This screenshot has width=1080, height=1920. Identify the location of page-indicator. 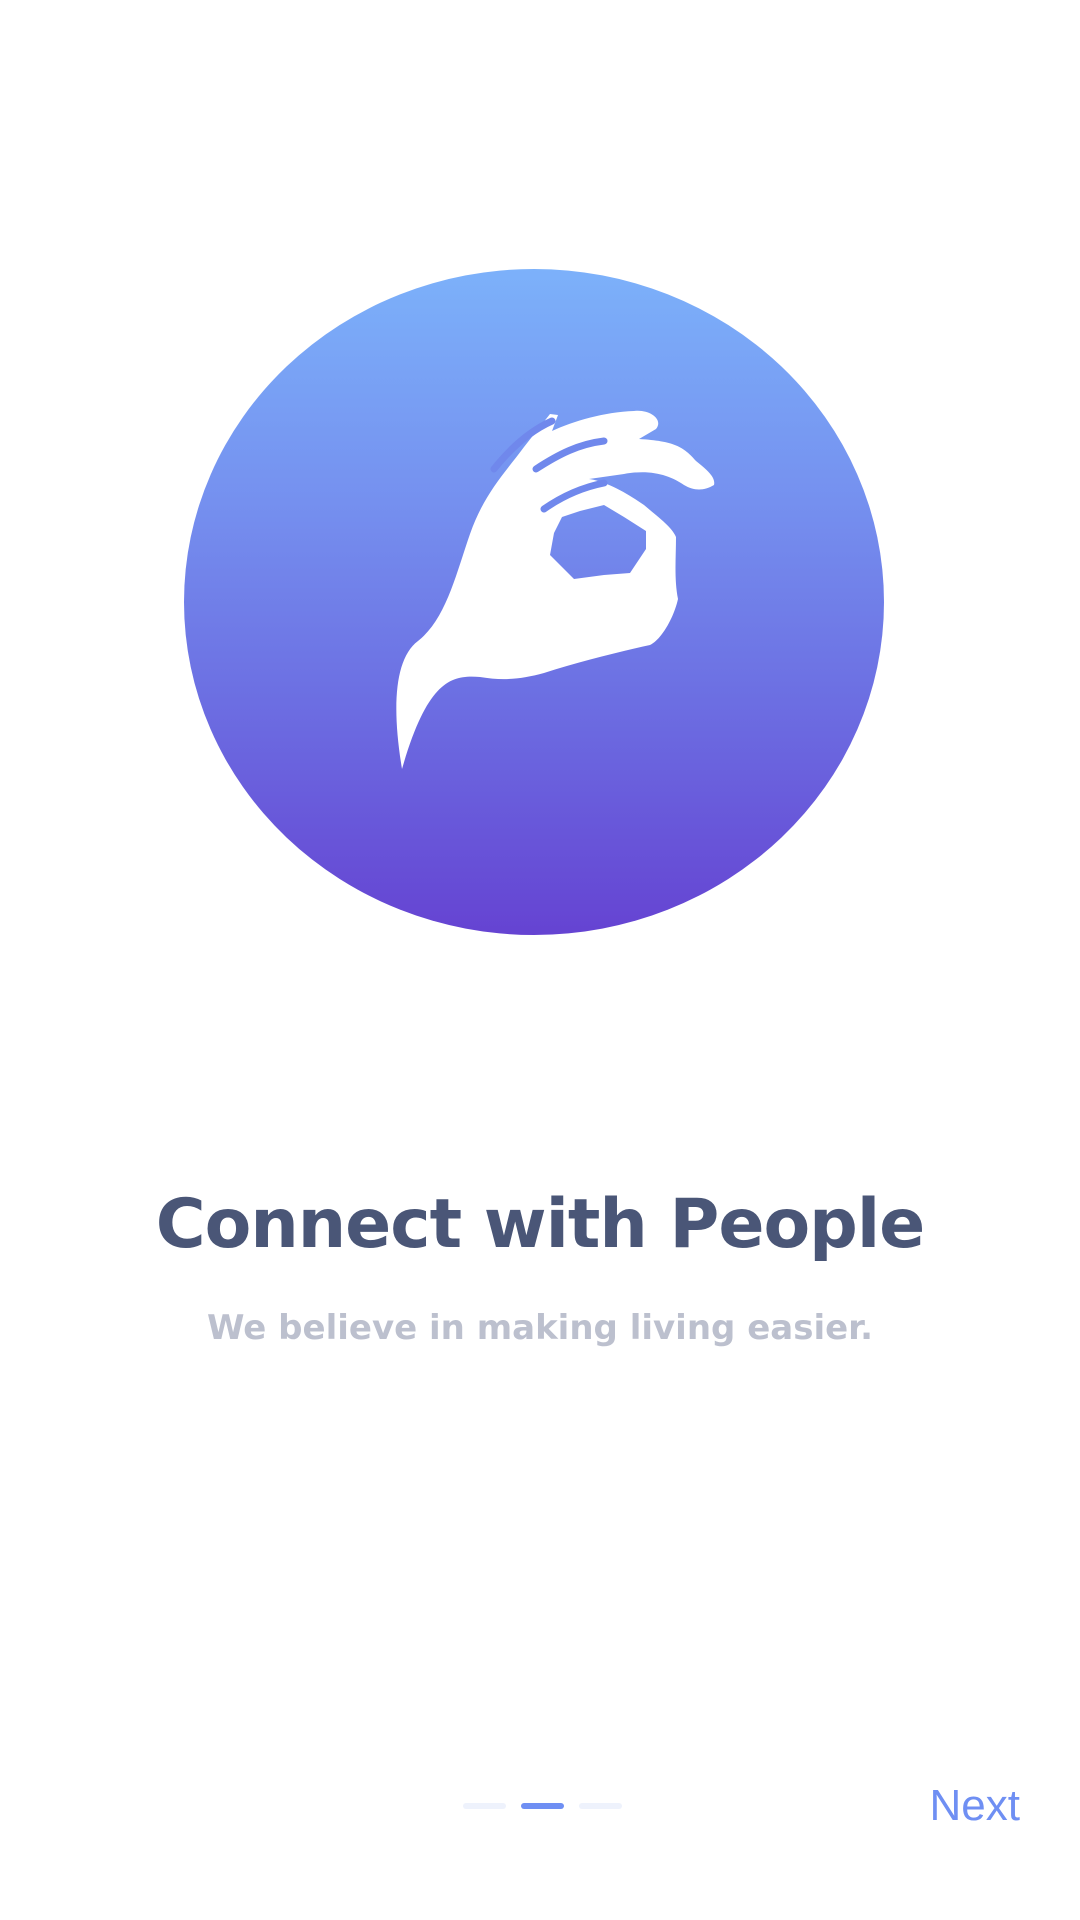
(542, 1807).